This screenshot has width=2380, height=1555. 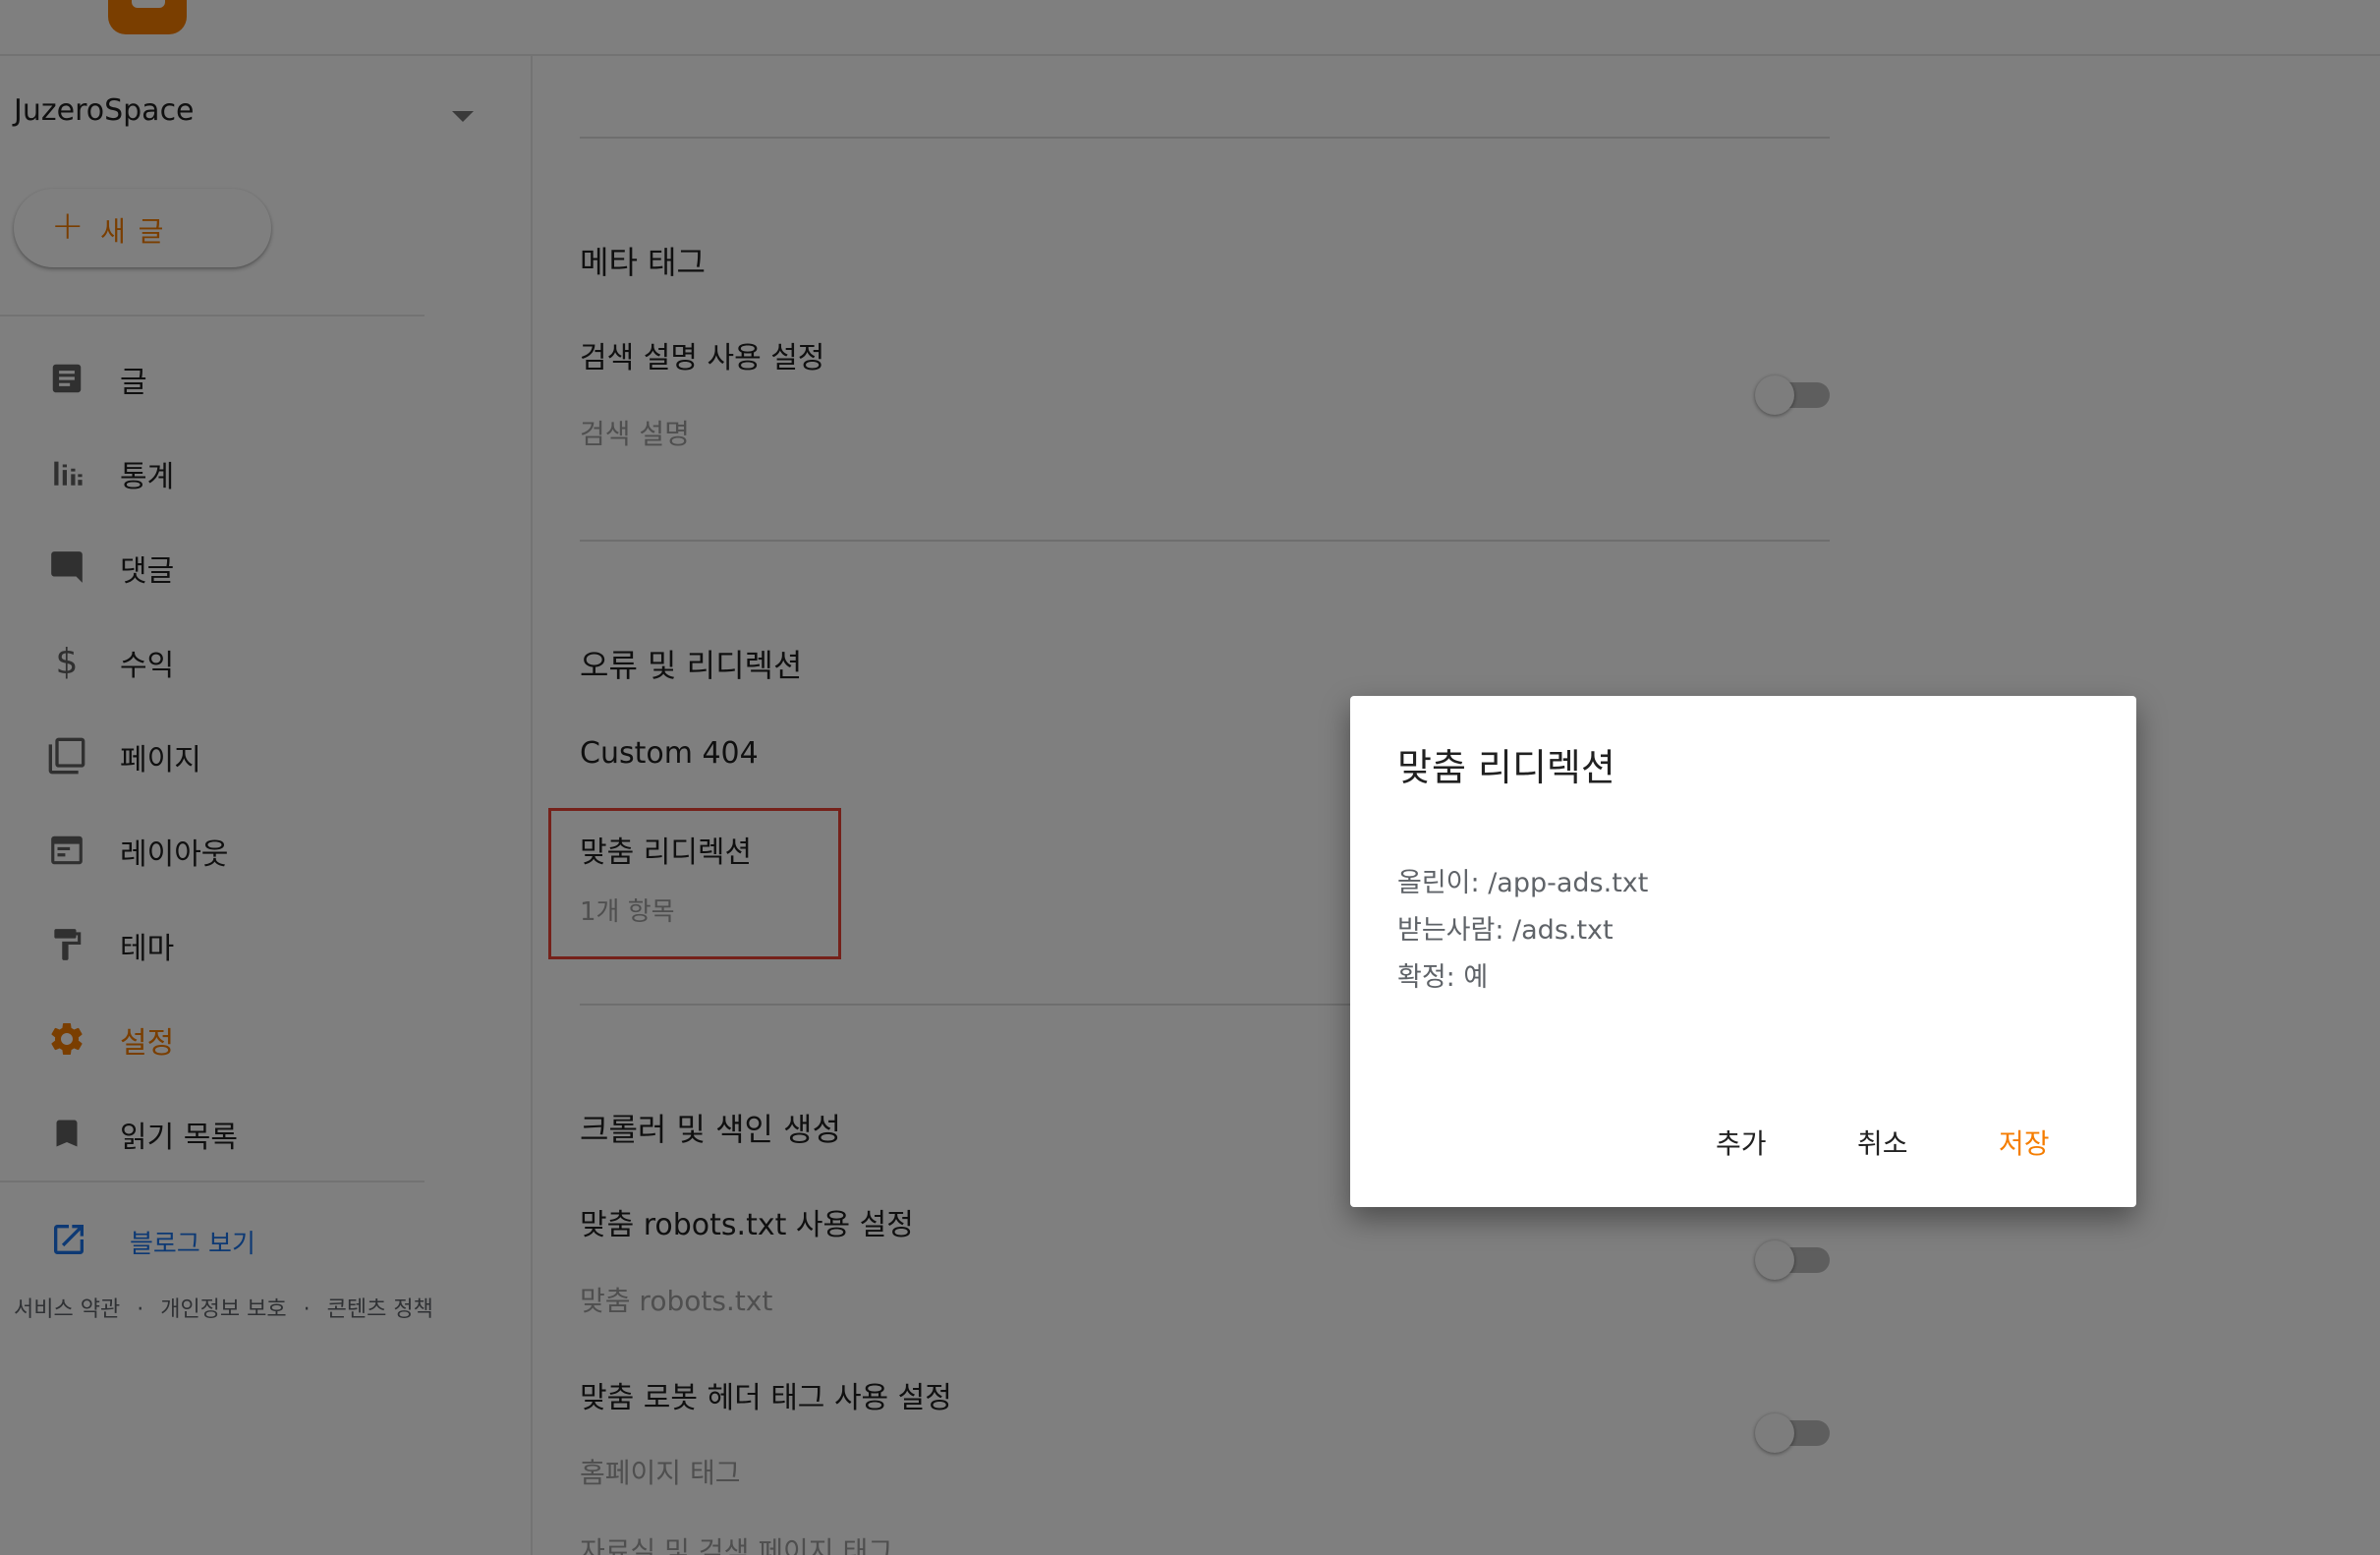 I want to click on cancel-button: 취소, so click(x=1882, y=1142).